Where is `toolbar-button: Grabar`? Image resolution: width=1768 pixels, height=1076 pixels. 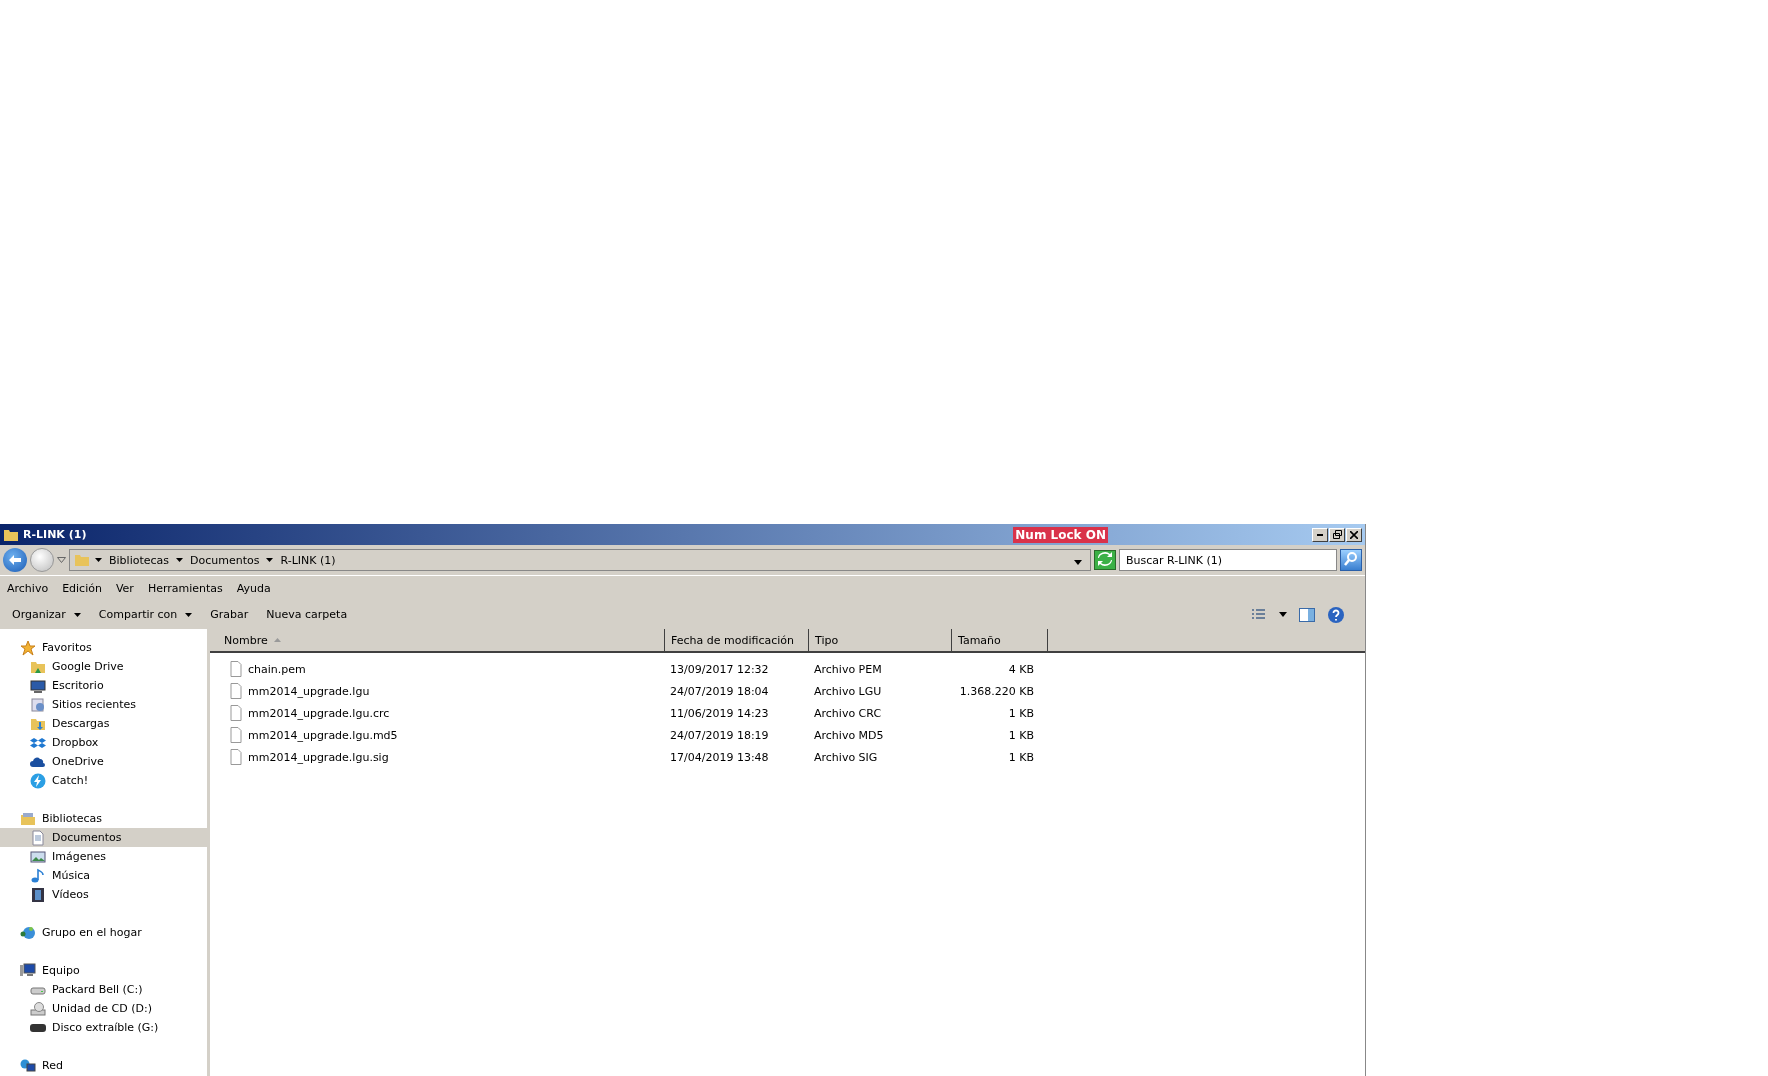
toolbar-button: Grabar is located at coordinates (229, 614).